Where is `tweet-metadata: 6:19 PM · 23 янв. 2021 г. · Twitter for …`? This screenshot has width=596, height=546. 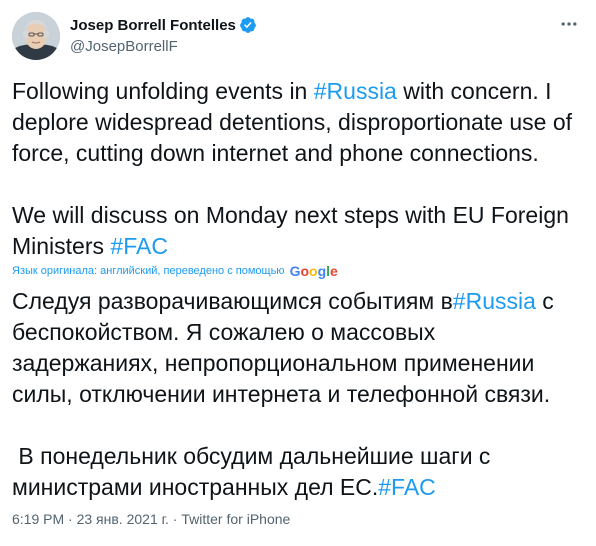 tweet-metadata: 6:19 PM · 23 янв. 2021 г. · Twitter for … is located at coordinates (151, 519).